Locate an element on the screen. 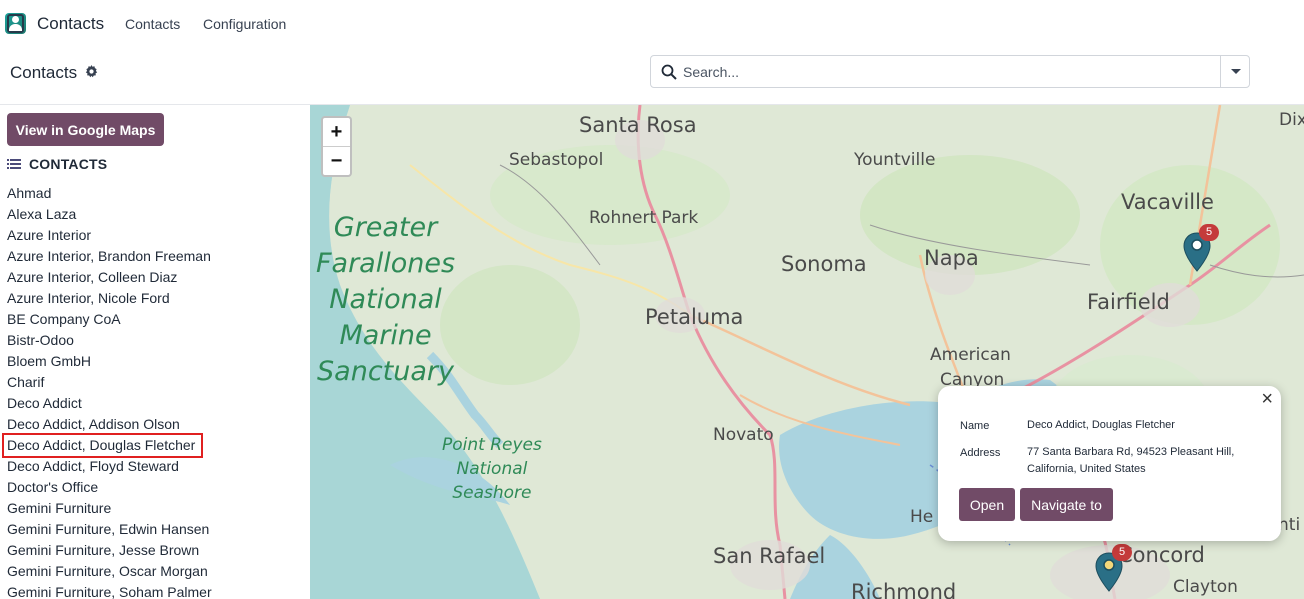 The width and height of the screenshot is (1304, 599). open-button: Open is located at coordinates (987, 504).